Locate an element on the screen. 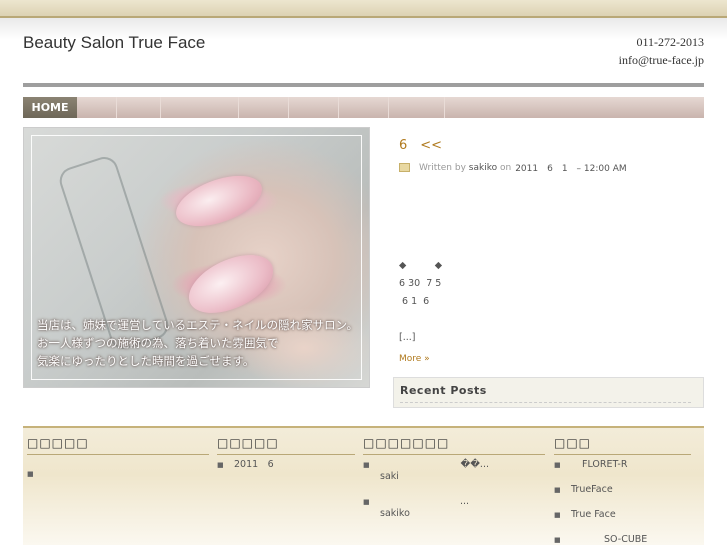  meta-prefix: Written by is located at coordinates (442, 167).